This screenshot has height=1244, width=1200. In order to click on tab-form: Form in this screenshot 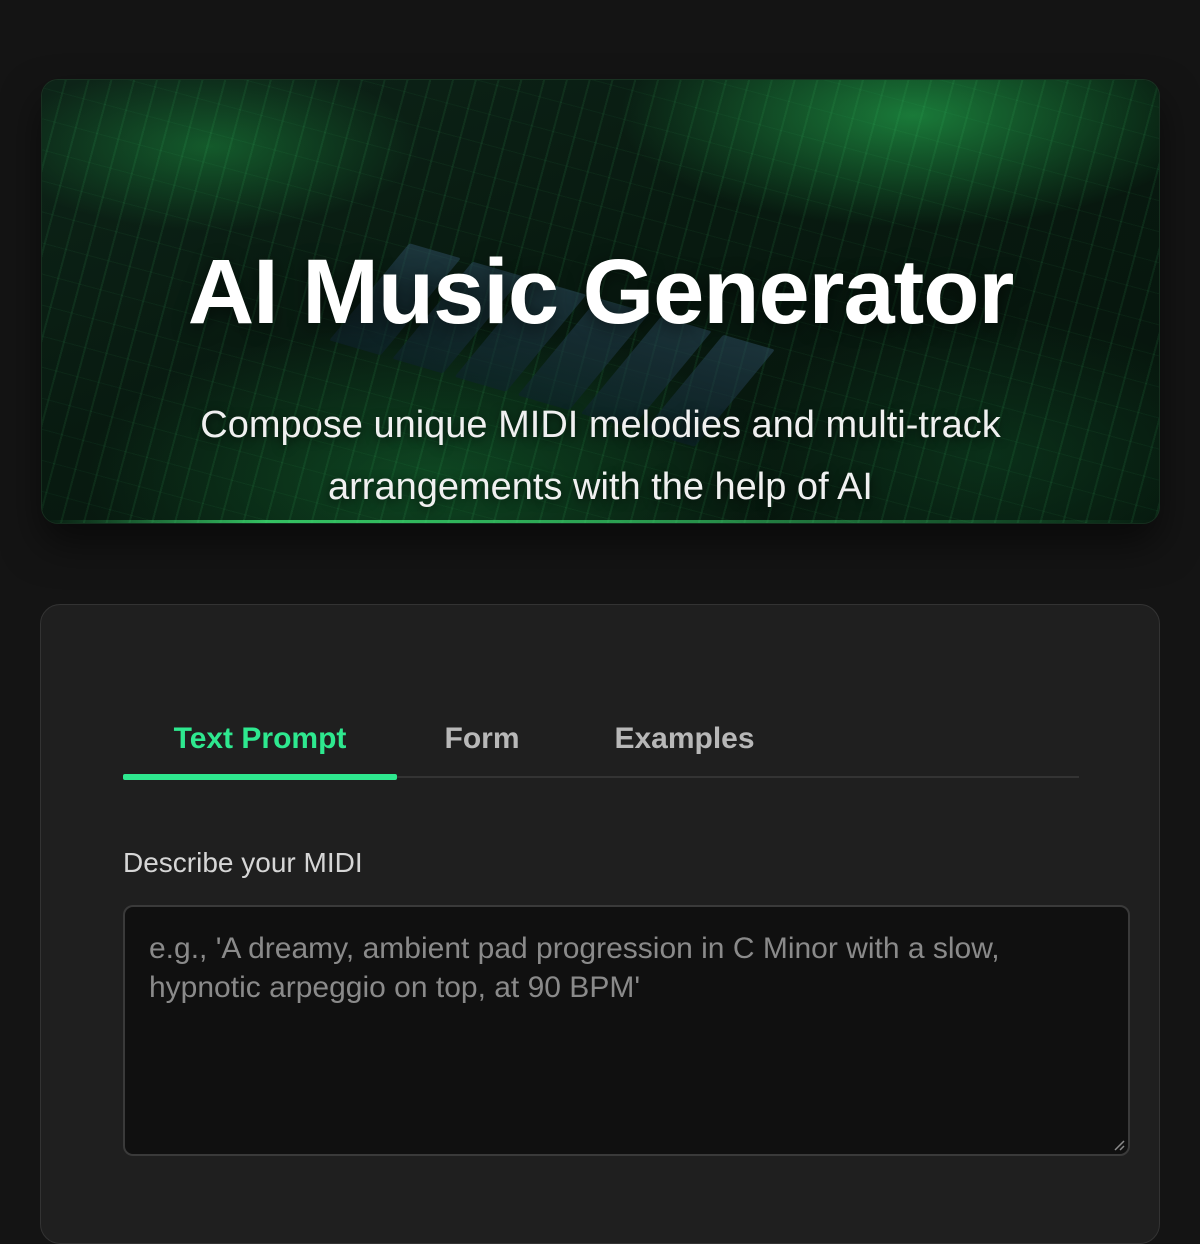, I will do `click(482, 739)`.